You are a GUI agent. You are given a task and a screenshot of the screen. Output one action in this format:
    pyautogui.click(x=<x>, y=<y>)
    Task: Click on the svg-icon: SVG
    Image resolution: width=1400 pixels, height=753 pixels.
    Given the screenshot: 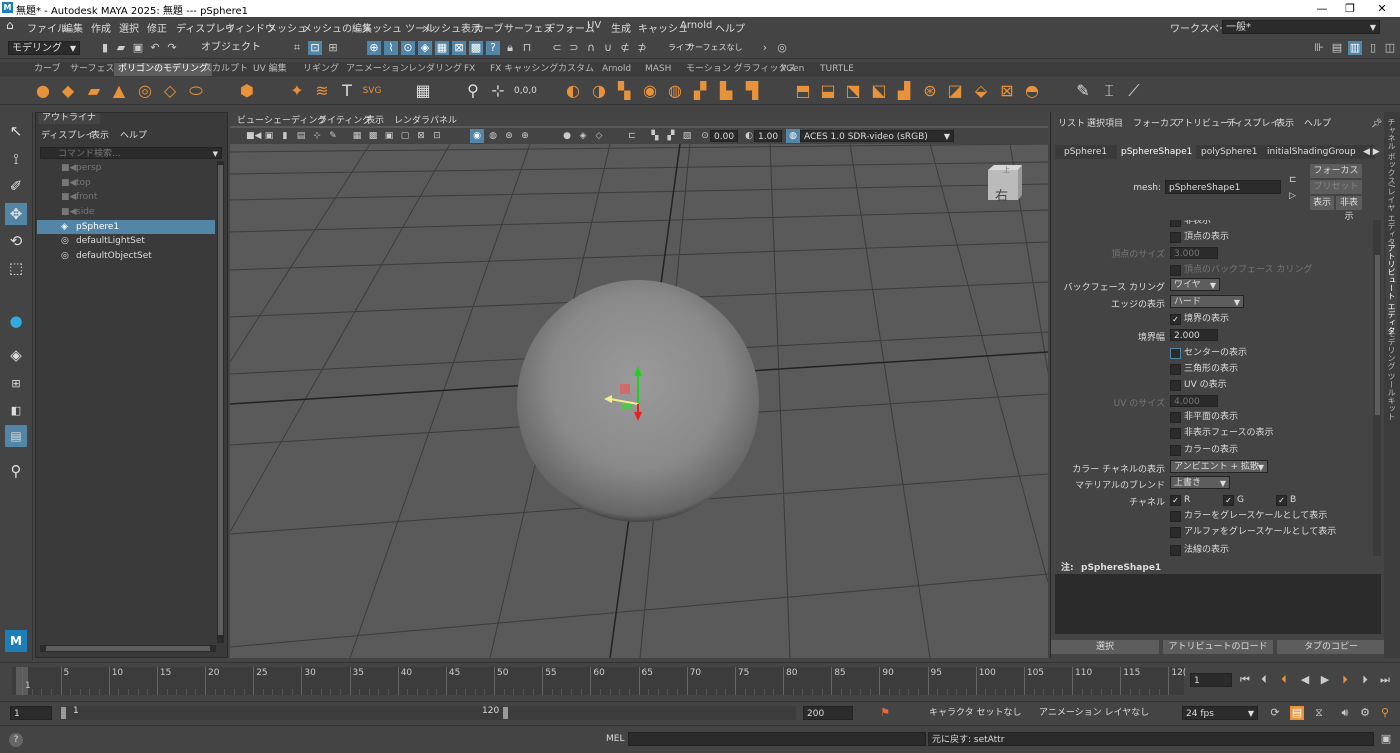 What is the action you would take?
    pyautogui.click(x=372, y=91)
    